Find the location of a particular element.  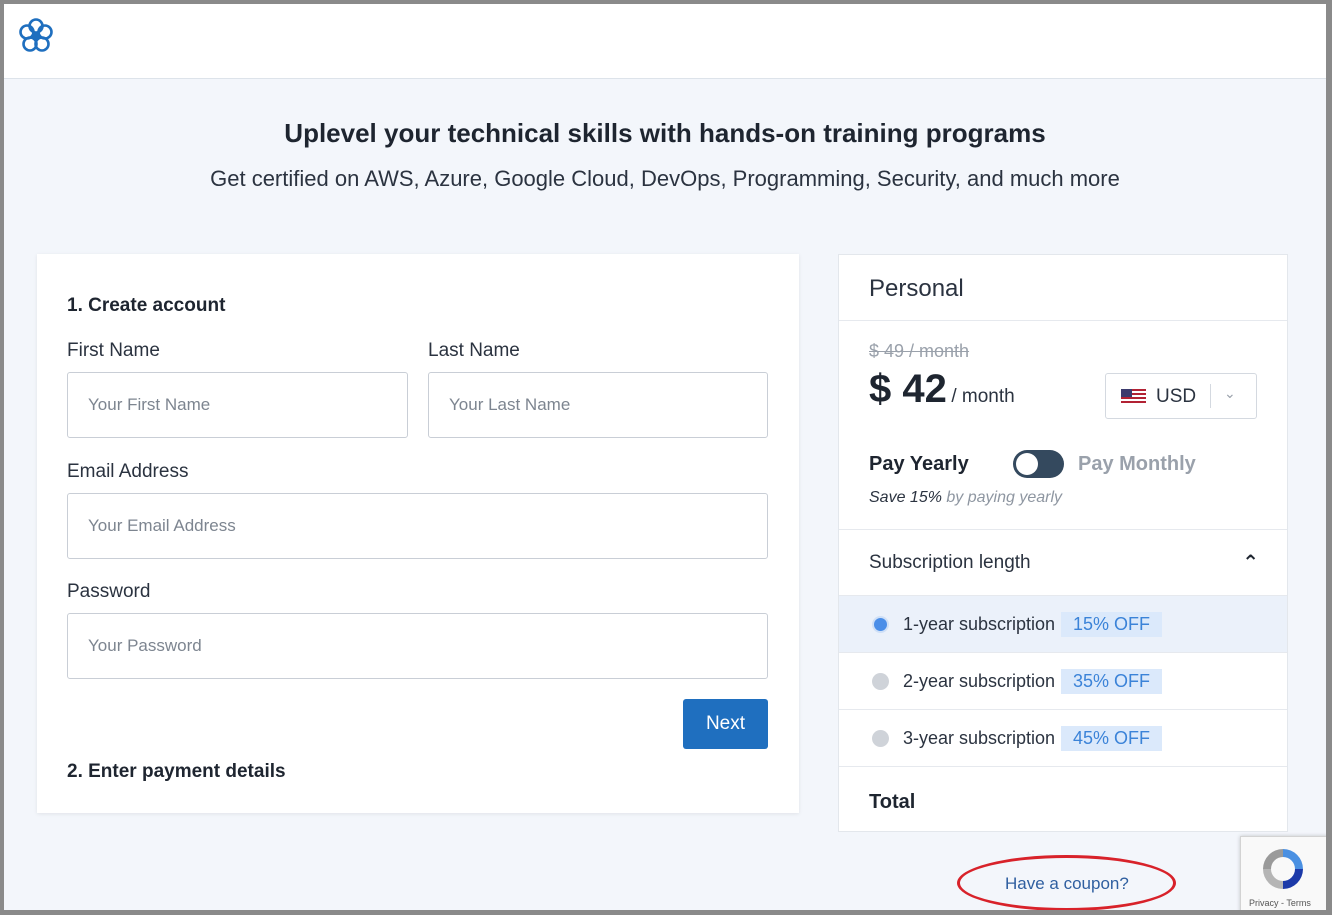

price-row: $ 42 / month is located at coordinates (942, 389).